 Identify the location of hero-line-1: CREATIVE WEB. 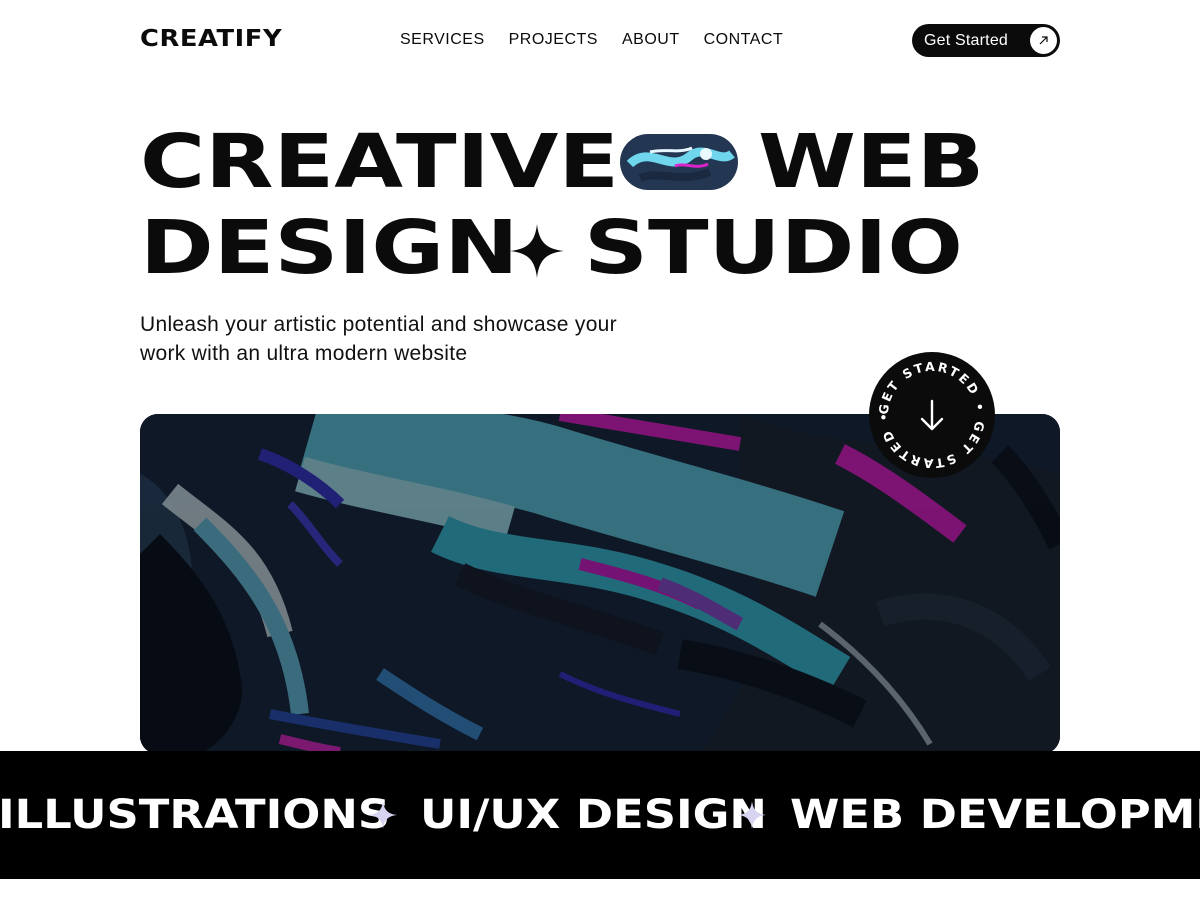
(590, 162).